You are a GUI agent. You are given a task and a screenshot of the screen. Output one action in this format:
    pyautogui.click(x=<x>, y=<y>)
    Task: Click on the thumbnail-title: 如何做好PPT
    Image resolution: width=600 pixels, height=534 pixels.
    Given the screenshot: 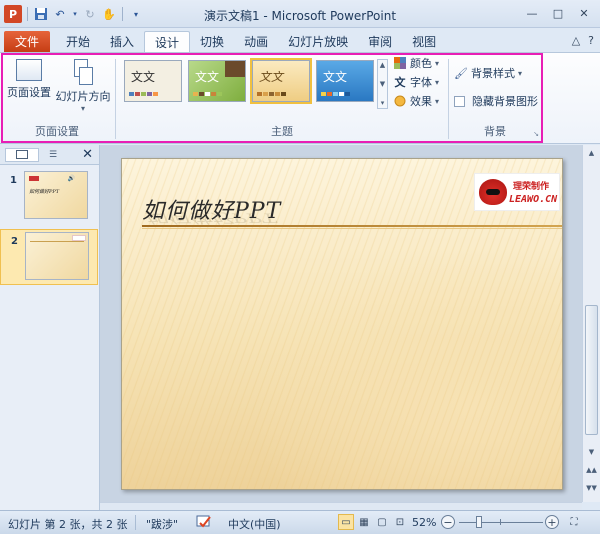 What is the action you would take?
    pyautogui.click(x=44, y=192)
    